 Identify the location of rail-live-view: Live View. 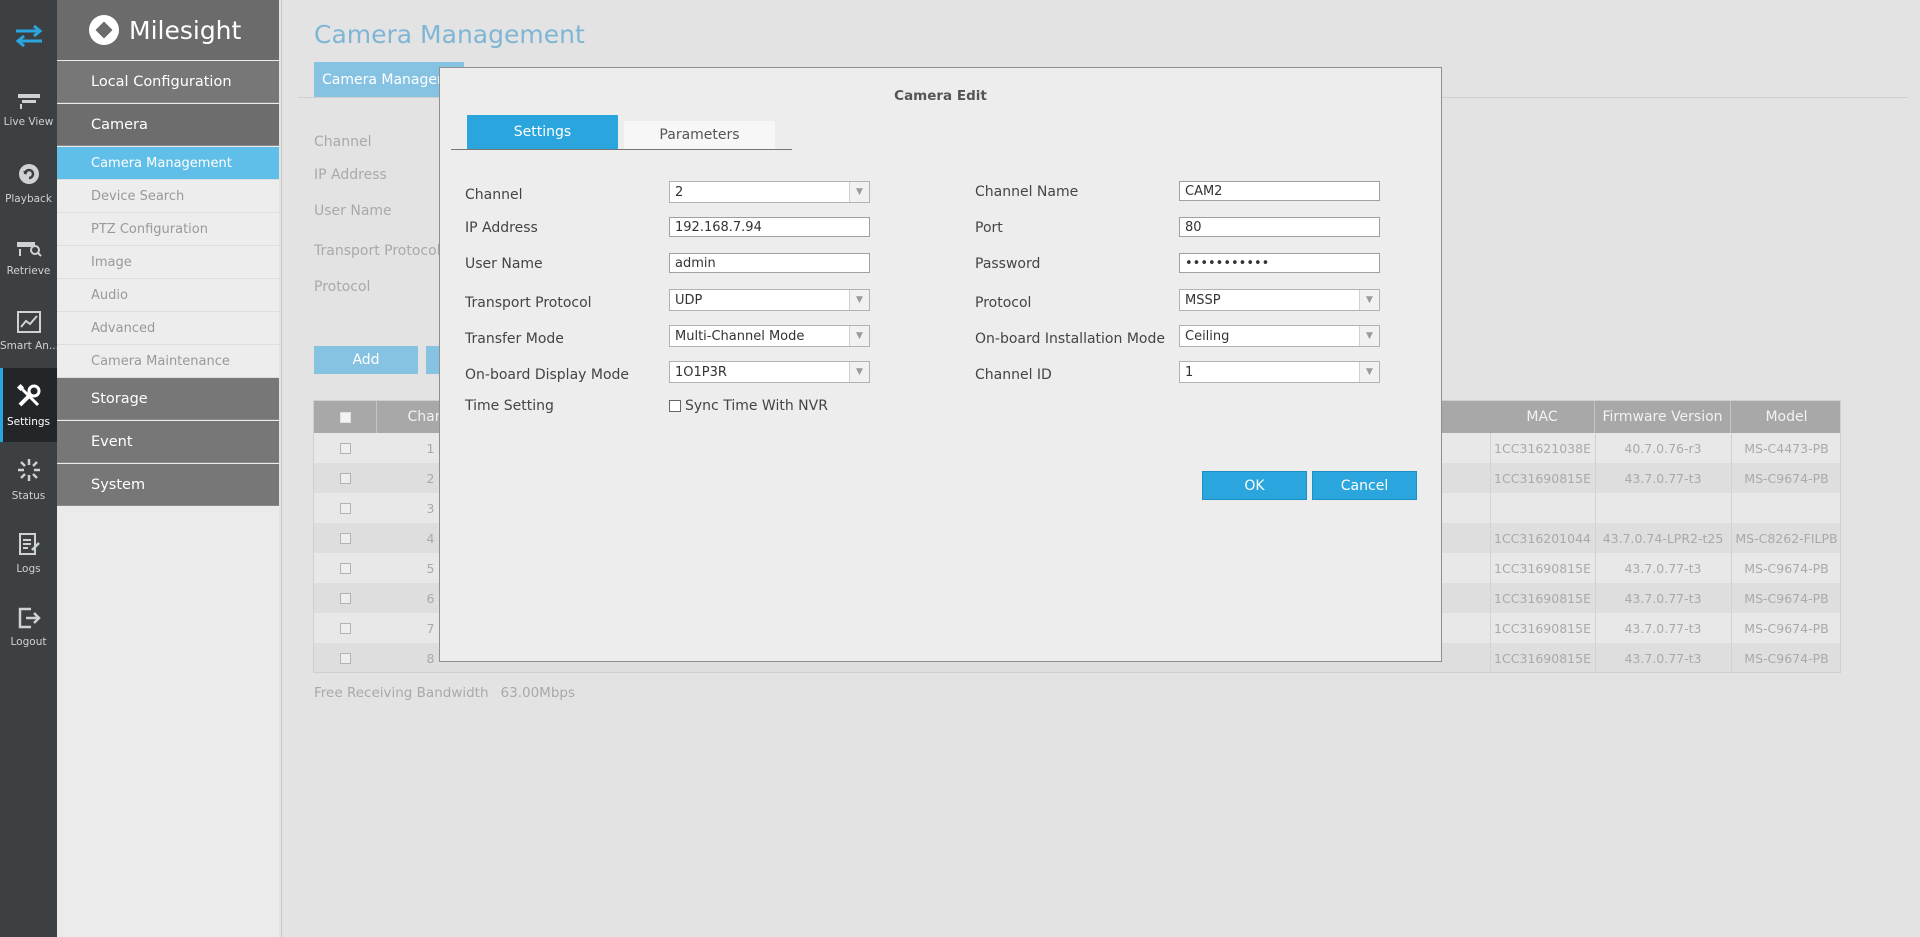
(28, 109).